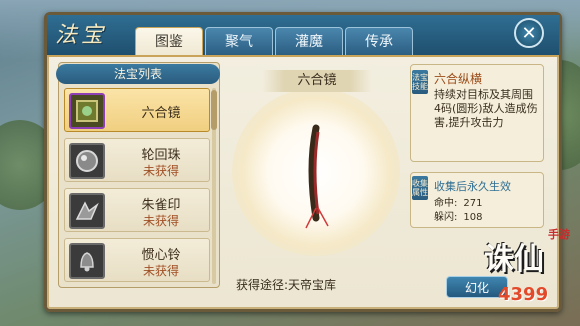 Image resolution: width=580 pixels, height=326 pixels. Describe the element at coordinates (472, 186) in the screenshot. I see `bonus-title: 收集后永久生效` at that location.